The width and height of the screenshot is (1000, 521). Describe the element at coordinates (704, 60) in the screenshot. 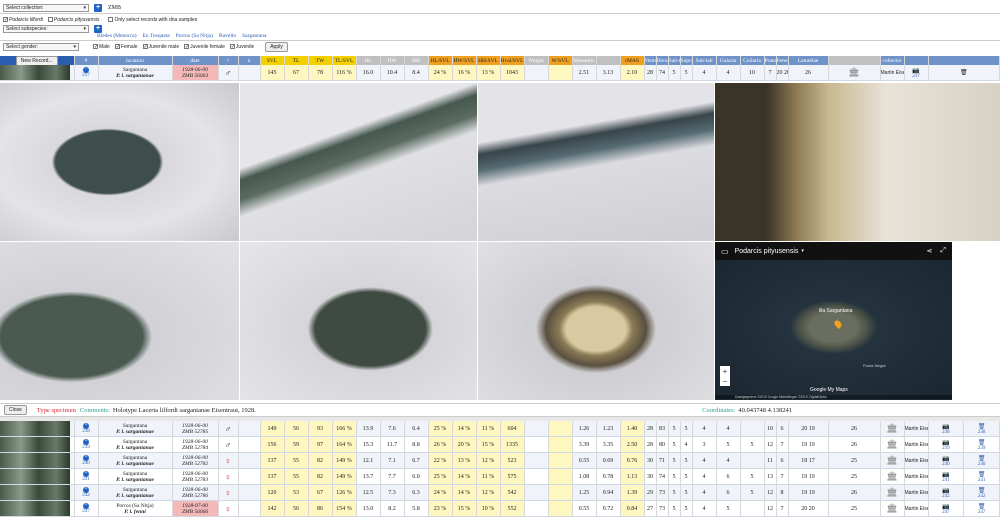

I see `col-header-sublab: Sub-lab` at that location.